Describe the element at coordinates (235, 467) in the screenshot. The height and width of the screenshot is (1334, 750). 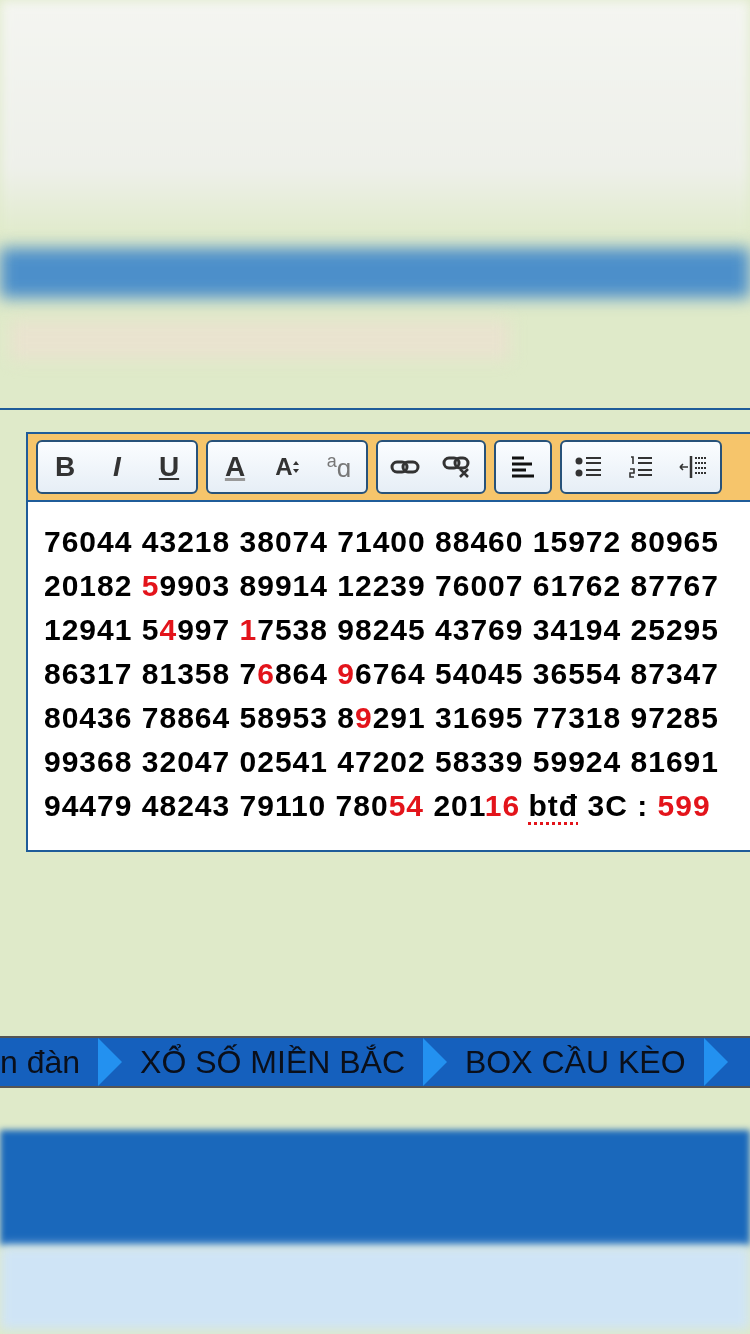
I see `font-color-button: A` at that location.